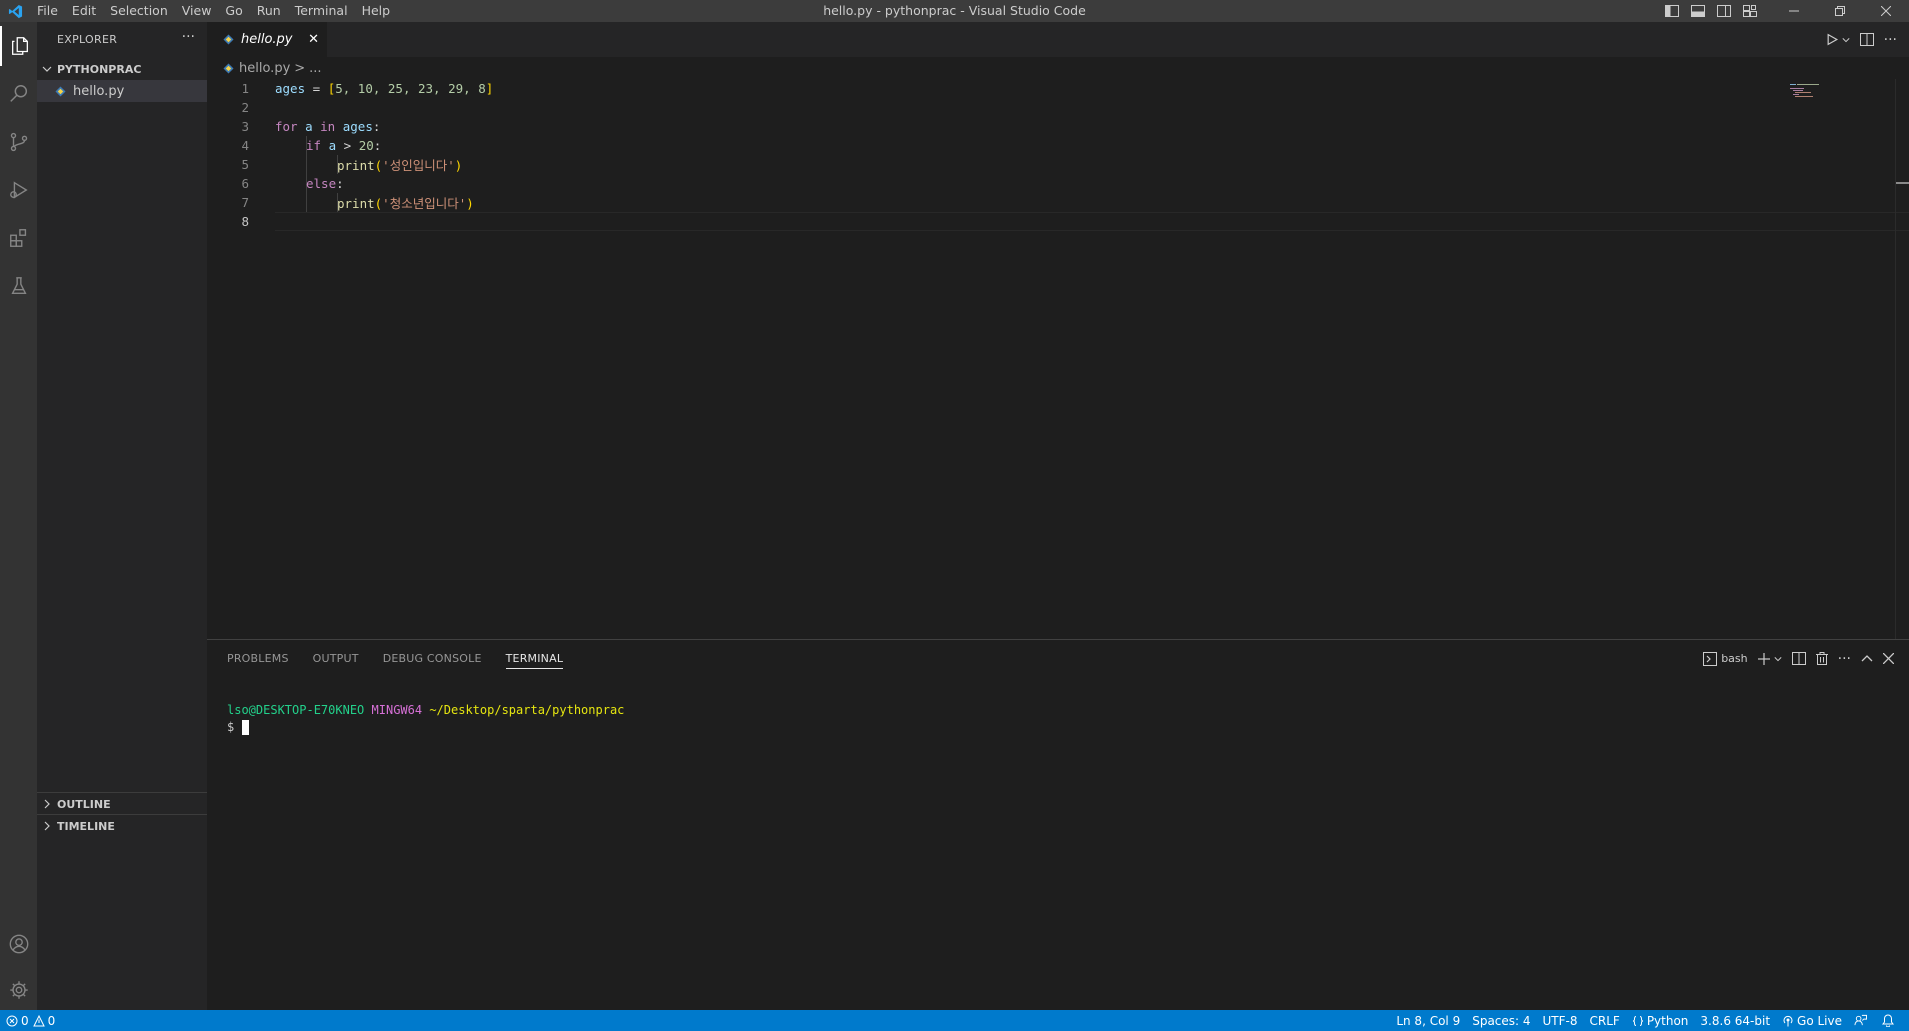  I want to click on python-interpreter: 3.8.6 64-bit, so click(1735, 1020).